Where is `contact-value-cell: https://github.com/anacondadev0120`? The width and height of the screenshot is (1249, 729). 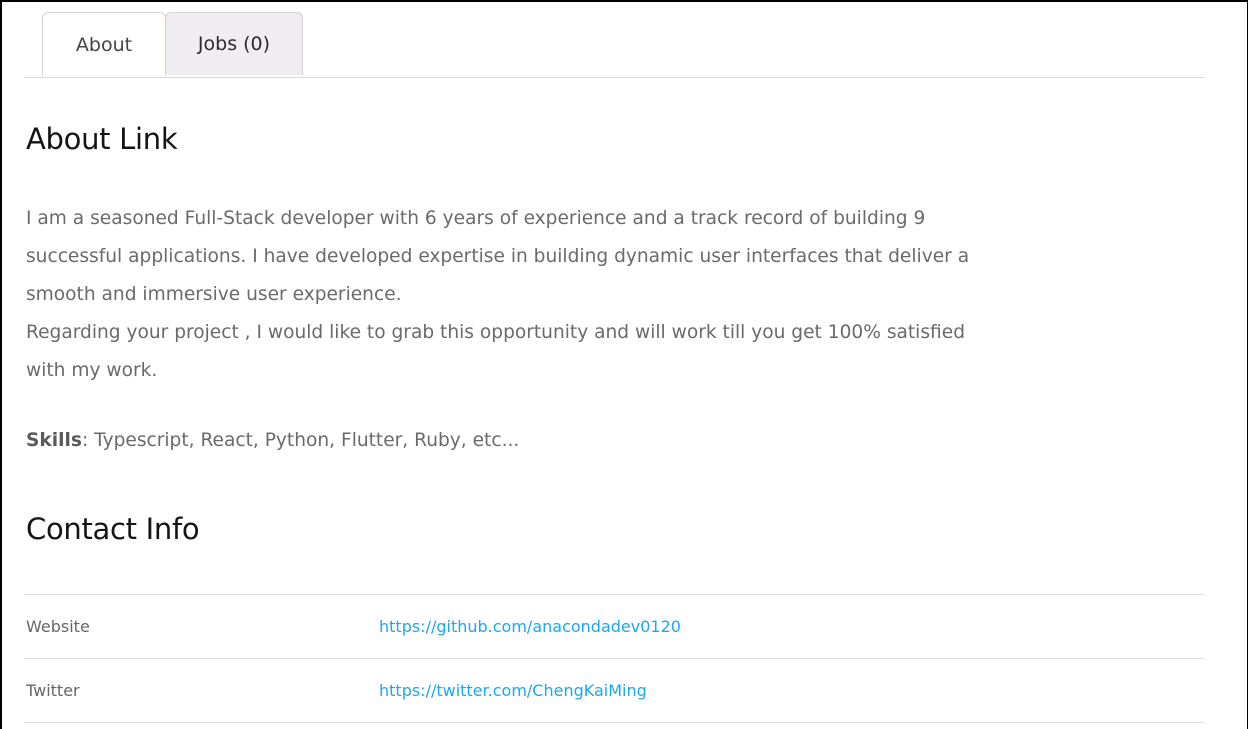
contact-value-cell: https://github.com/anacondadev0120 is located at coordinates (791, 627).